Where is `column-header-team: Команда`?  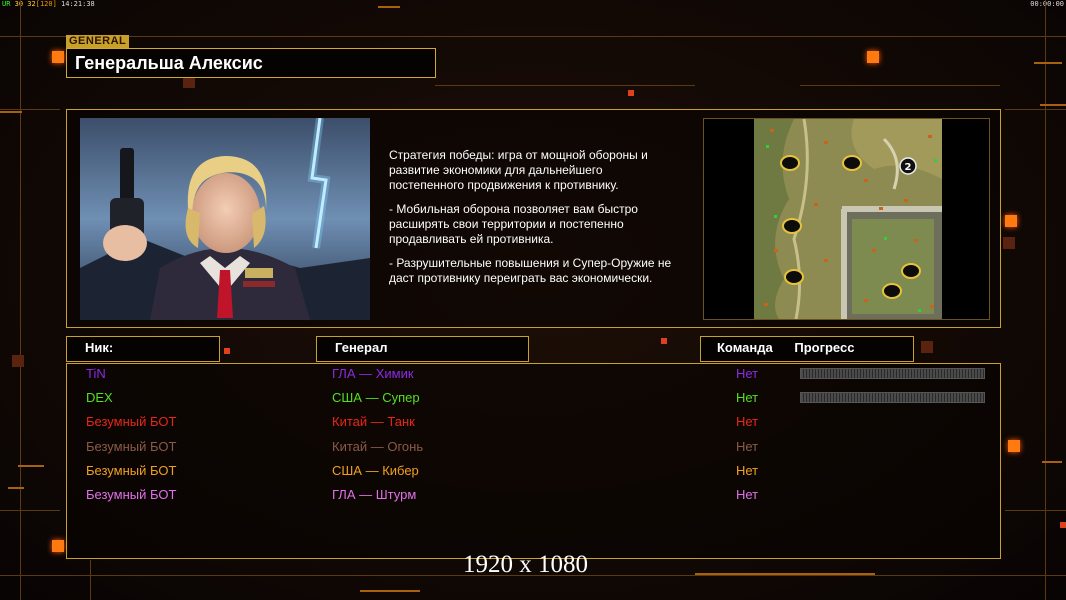
column-header-team: Команда is located at coordinates (745, 347).